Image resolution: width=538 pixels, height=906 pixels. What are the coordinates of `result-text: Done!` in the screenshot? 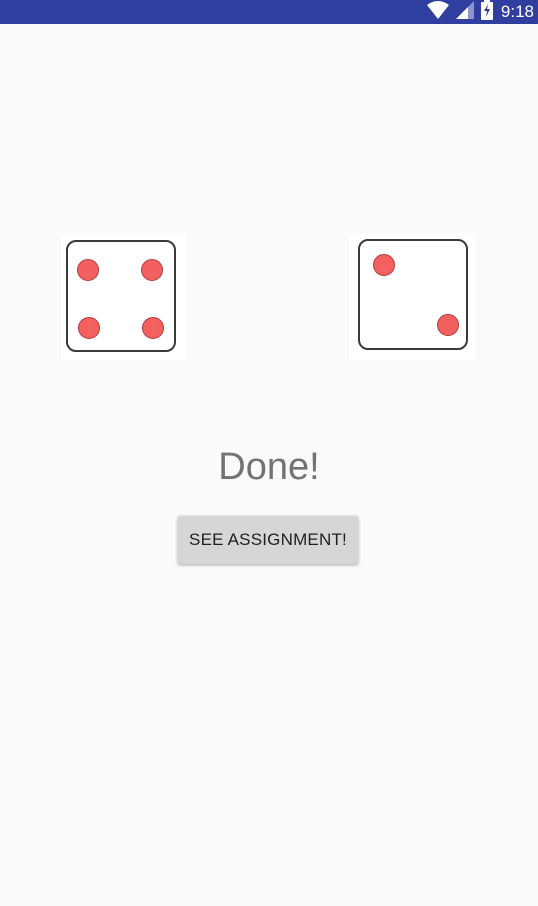 It's located at (269, 467).